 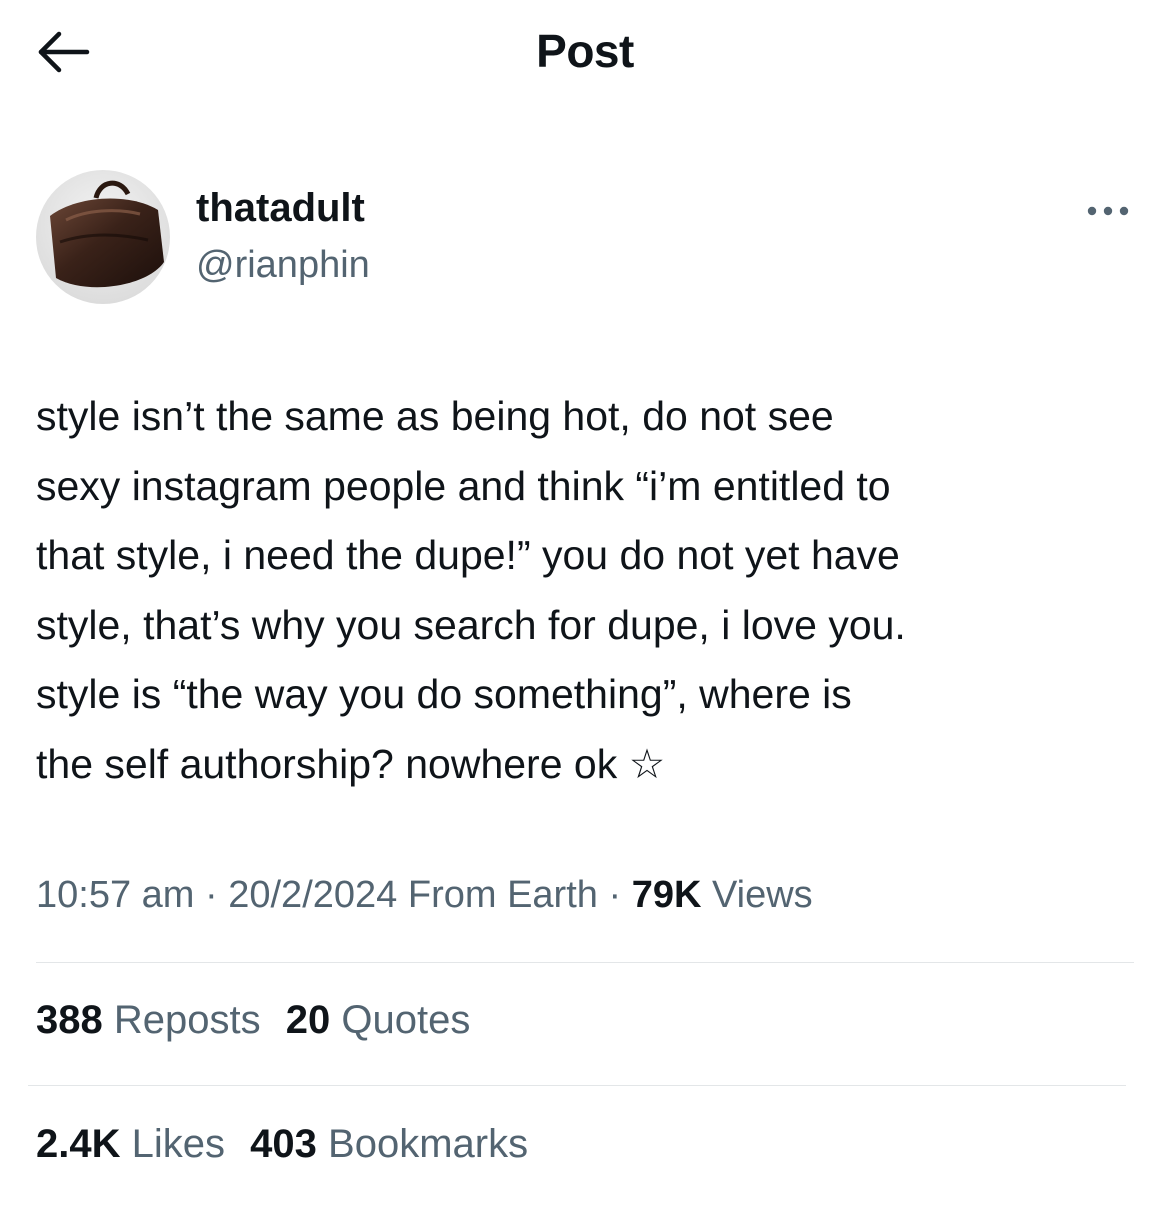 I want to click on likes-label: Likes, so click(x=178, y=1144).